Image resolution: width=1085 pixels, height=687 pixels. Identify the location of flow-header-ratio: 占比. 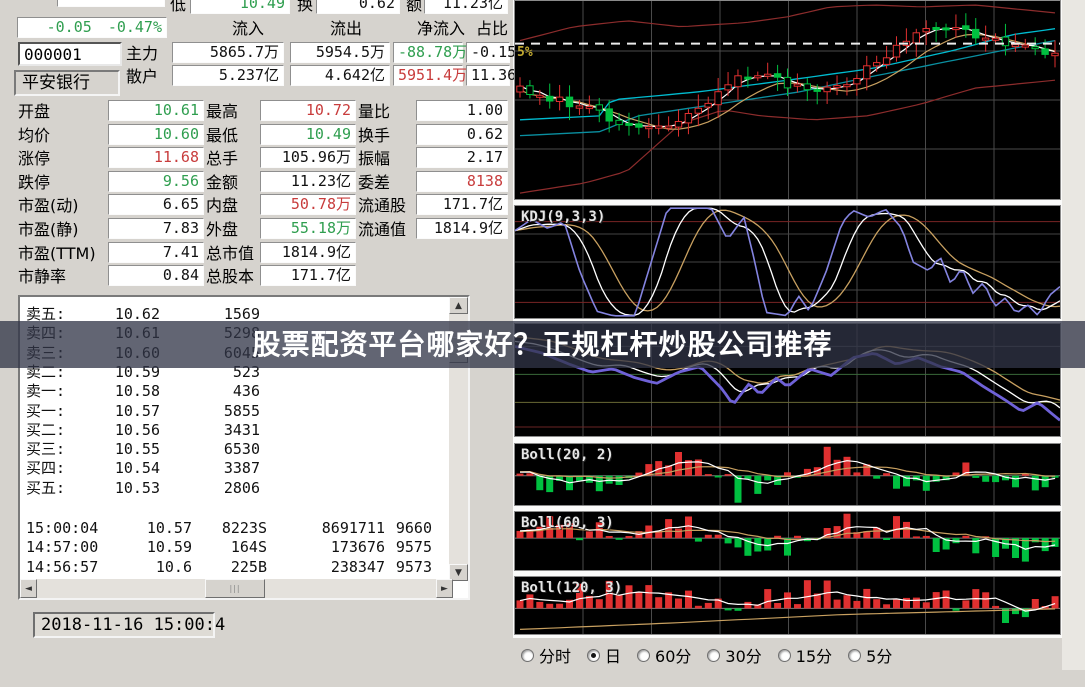
(492, 28).